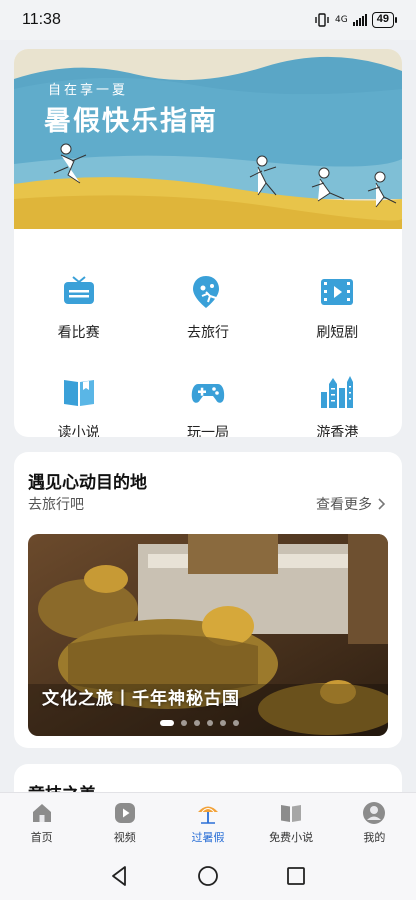  I want to click on video-play-icon, so click(124, 812).